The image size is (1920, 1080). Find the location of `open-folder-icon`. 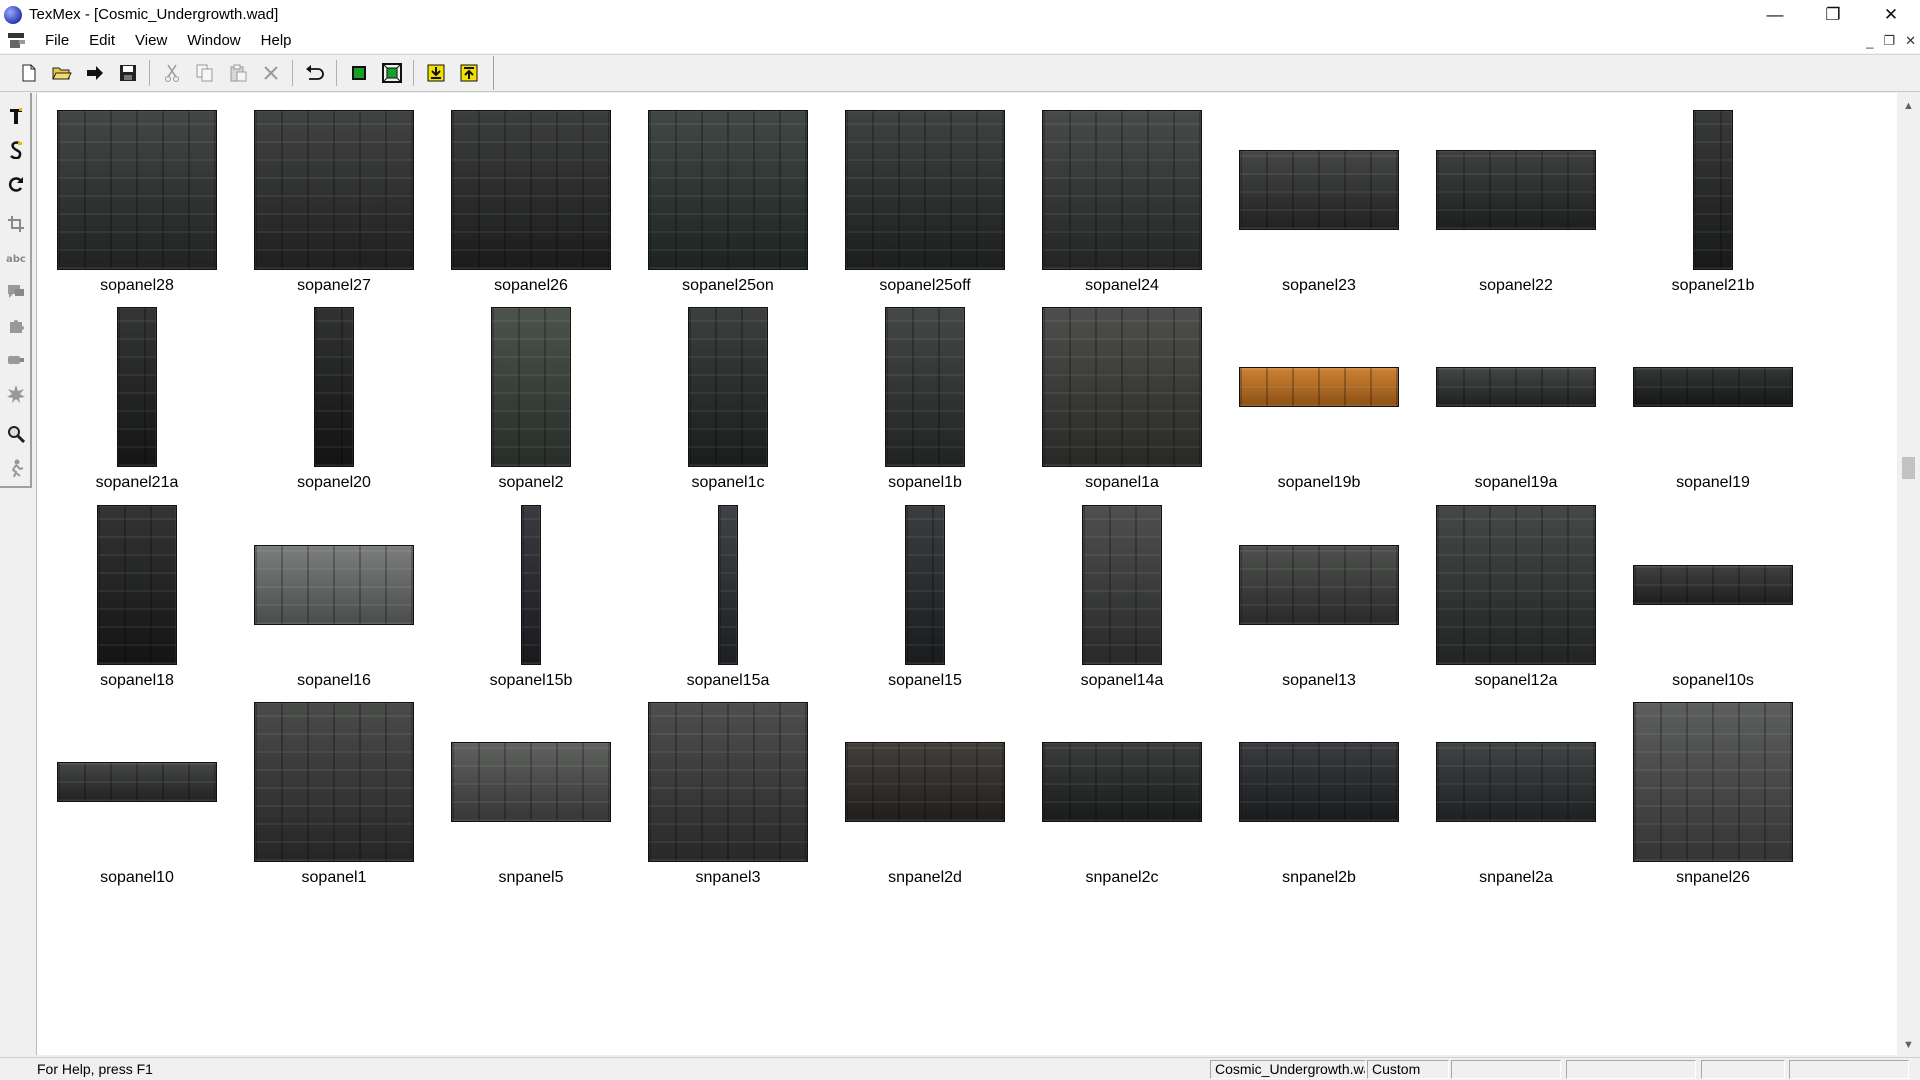

open-folder-icon is located at coordinates (61, 73).